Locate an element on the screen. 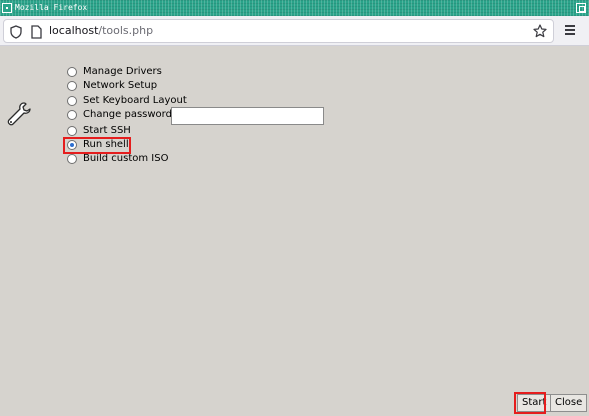 This screenshot has height=416, width=589. window-title: Mozilla Firefox is located at coordinates (51, 7).